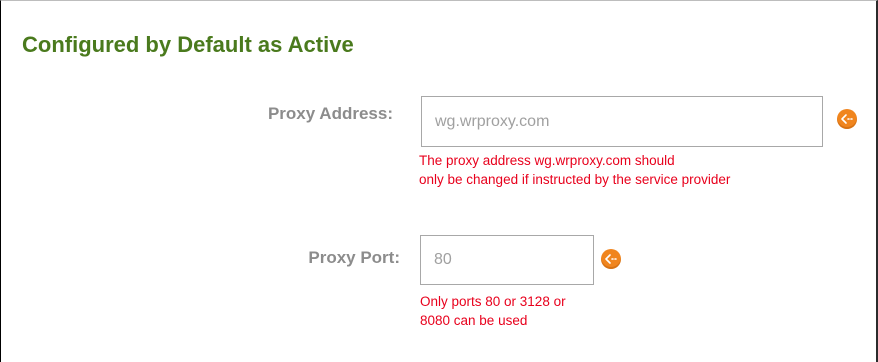 Image resolution: width=878 pixels, height=362 pixels. Describe the element at coordinates (188, 44) in the screenshot. I see `section-title: Configured by Default as Active` at that location.